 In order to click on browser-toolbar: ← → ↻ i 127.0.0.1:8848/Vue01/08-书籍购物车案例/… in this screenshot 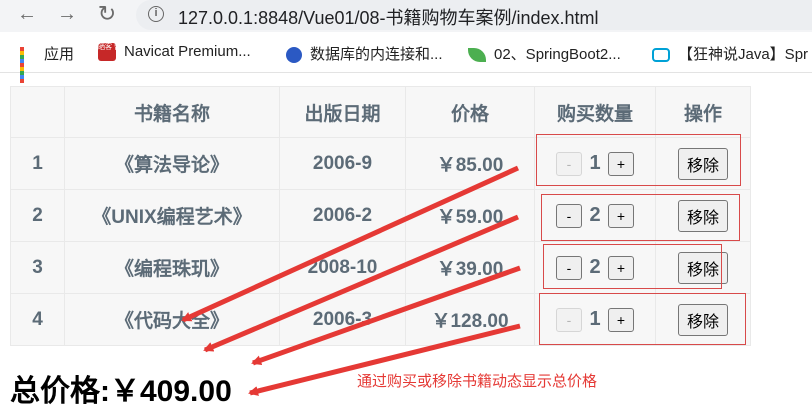, I will do `click(406, 16)`.